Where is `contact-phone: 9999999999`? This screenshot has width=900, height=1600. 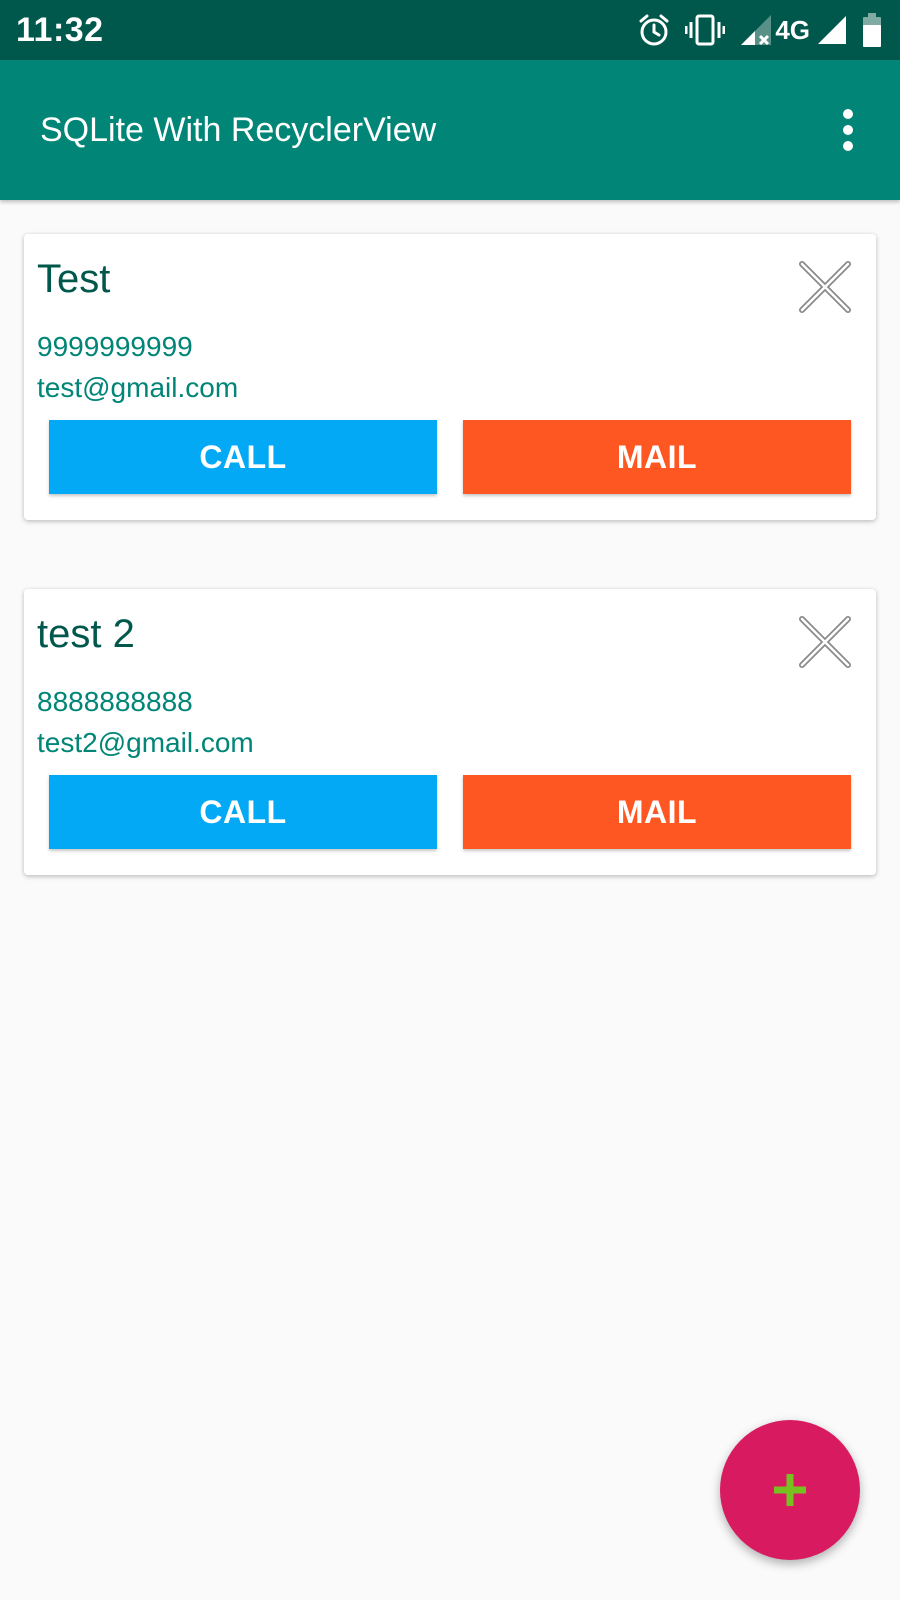 contact-phone: 9999999999 is located at coordinates (115, 346).